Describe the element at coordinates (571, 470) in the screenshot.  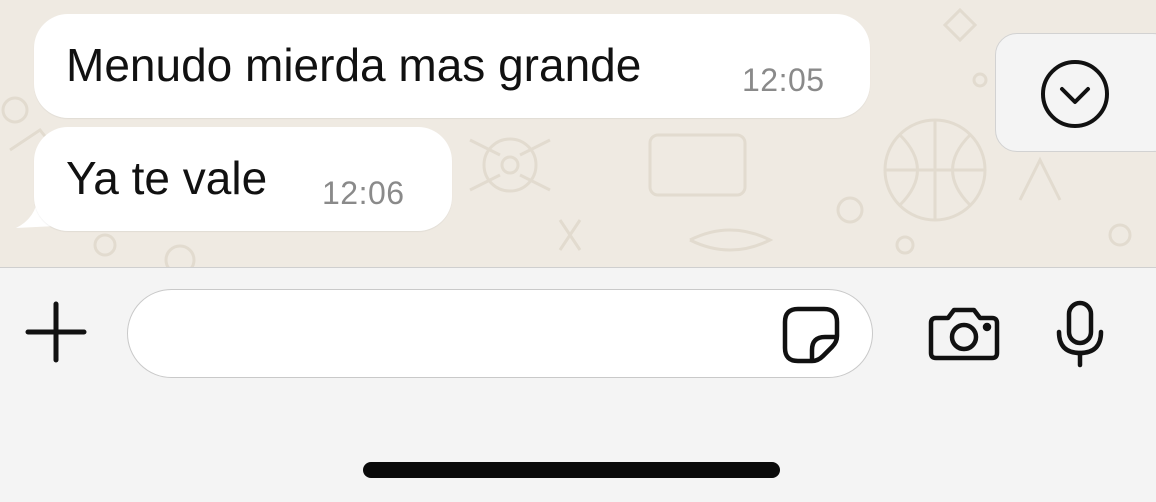
I see `home-indicator` at that location.